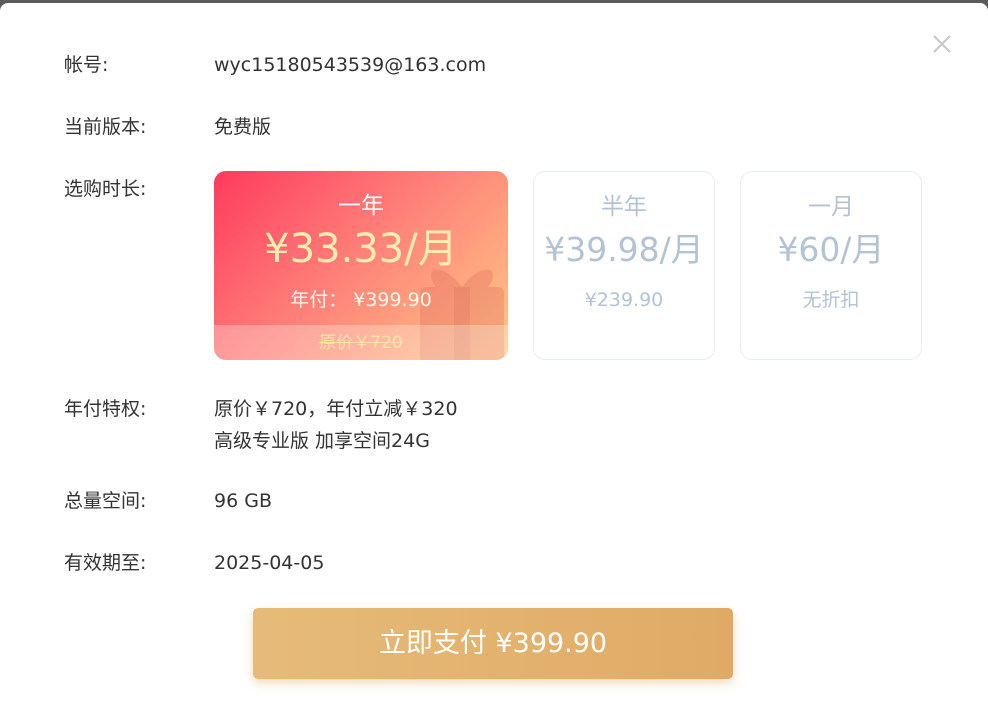  I want to click on duration-label: 选购时长:, so click(105, 189).